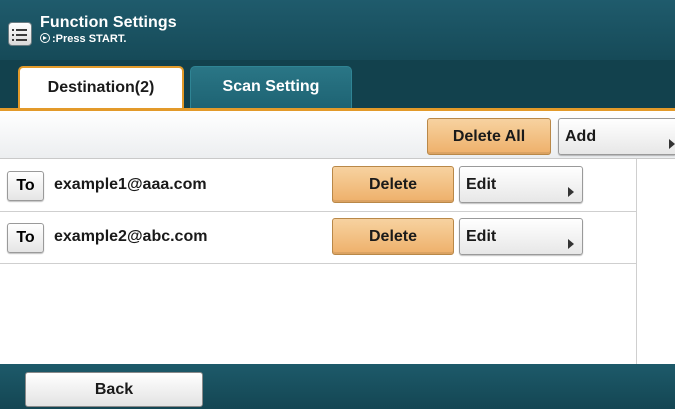  What do you see at coordinates (616, 136) in the screenshot?
I see `add-button: Add` at bounding box center [616, 136].